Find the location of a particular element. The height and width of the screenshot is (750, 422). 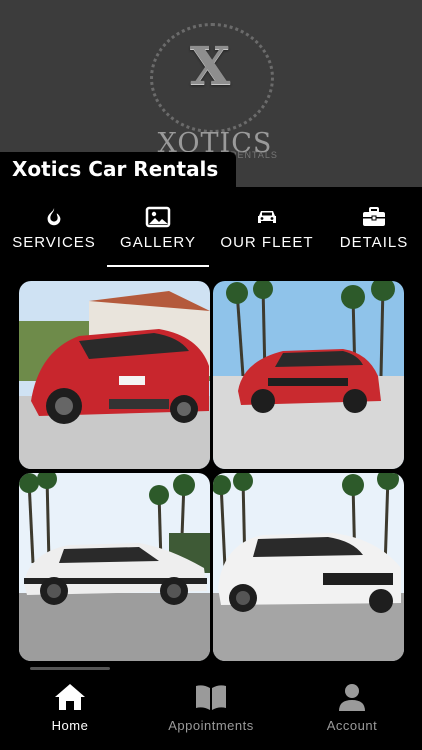

image-icon is located at coordinates (158, 217).